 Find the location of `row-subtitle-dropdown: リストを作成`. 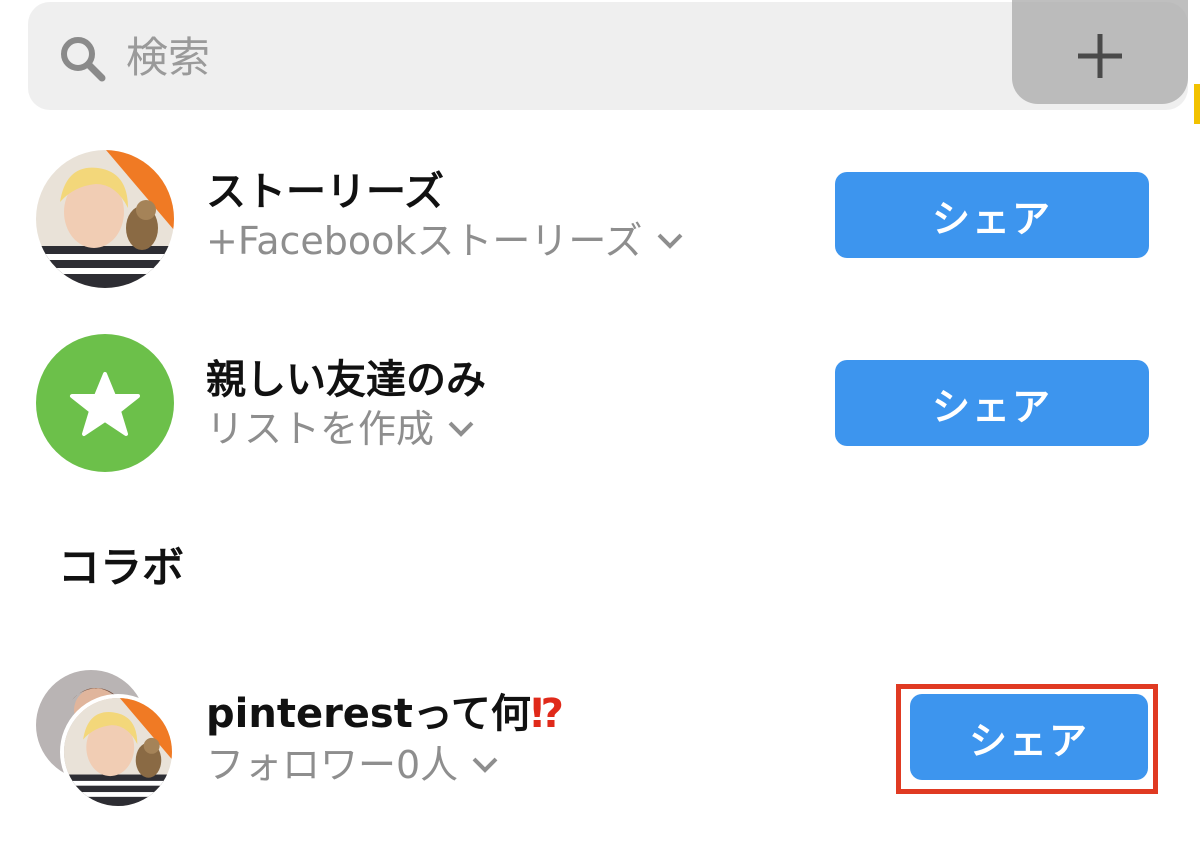

row-subtitle-dropdown: リストを作成 is located at coordinates (341, 429).